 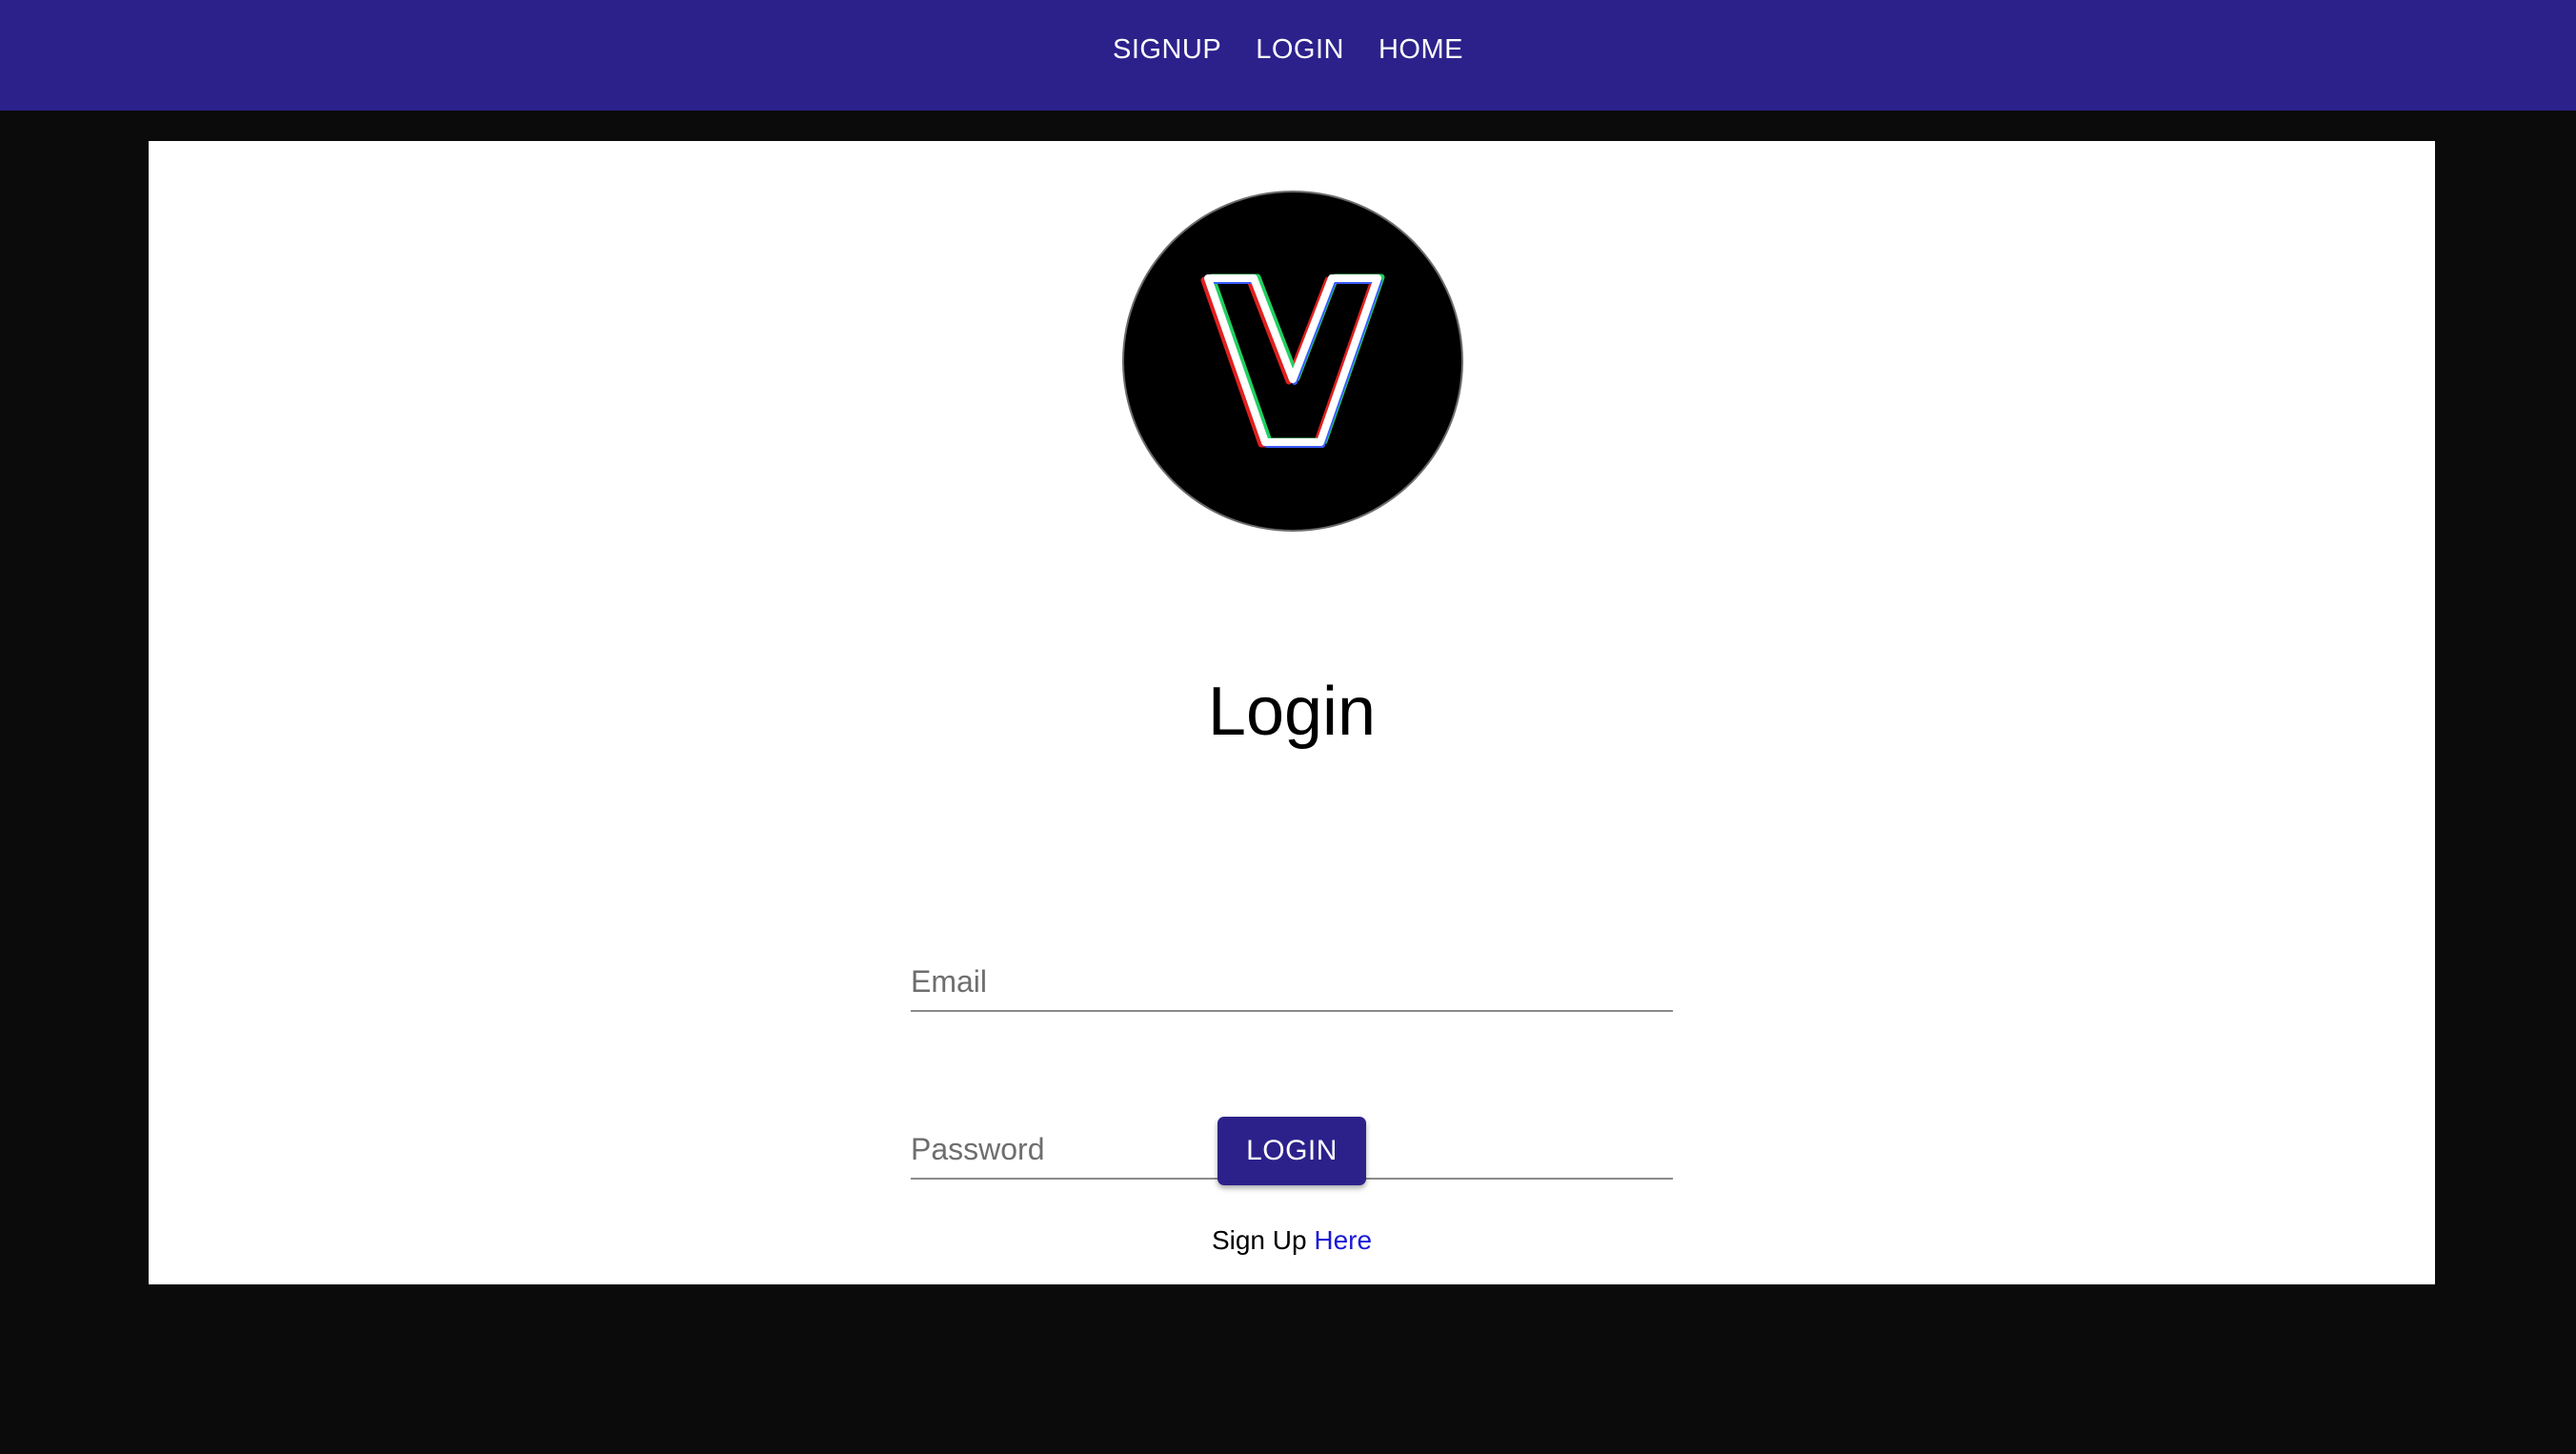 I want to click on nav-signup-link: SIGNUP, so click(x=1167, y=50).